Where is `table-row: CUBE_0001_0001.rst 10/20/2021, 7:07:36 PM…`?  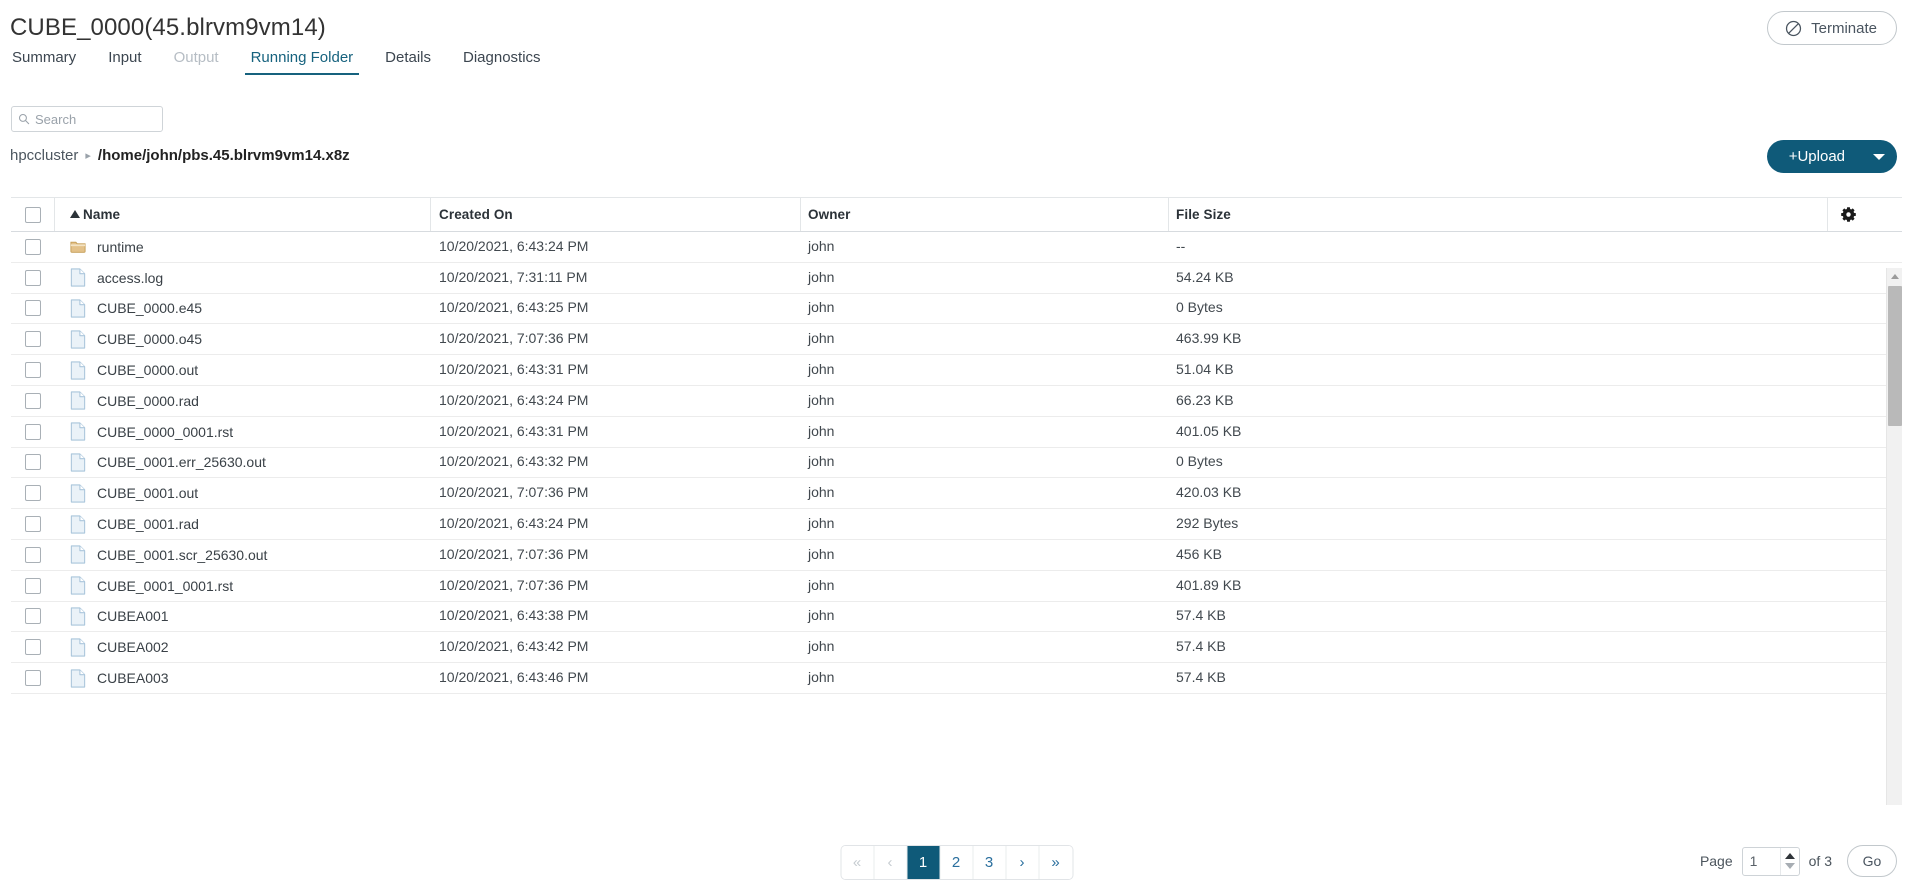 table-row: CUBE_0001_0001.rst 10/20/2021, 7:07:36 PM… is located at coordinates (956, 586).